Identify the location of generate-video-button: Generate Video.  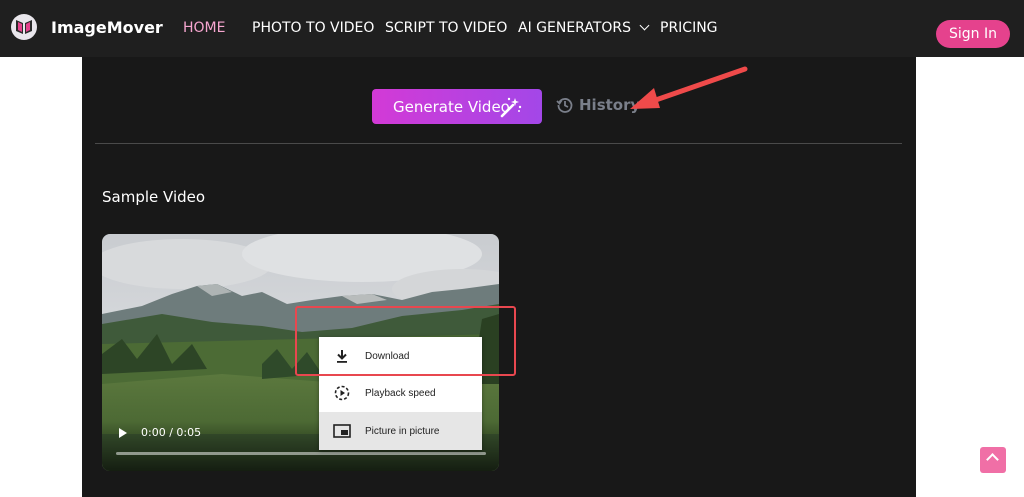
(457, 106).